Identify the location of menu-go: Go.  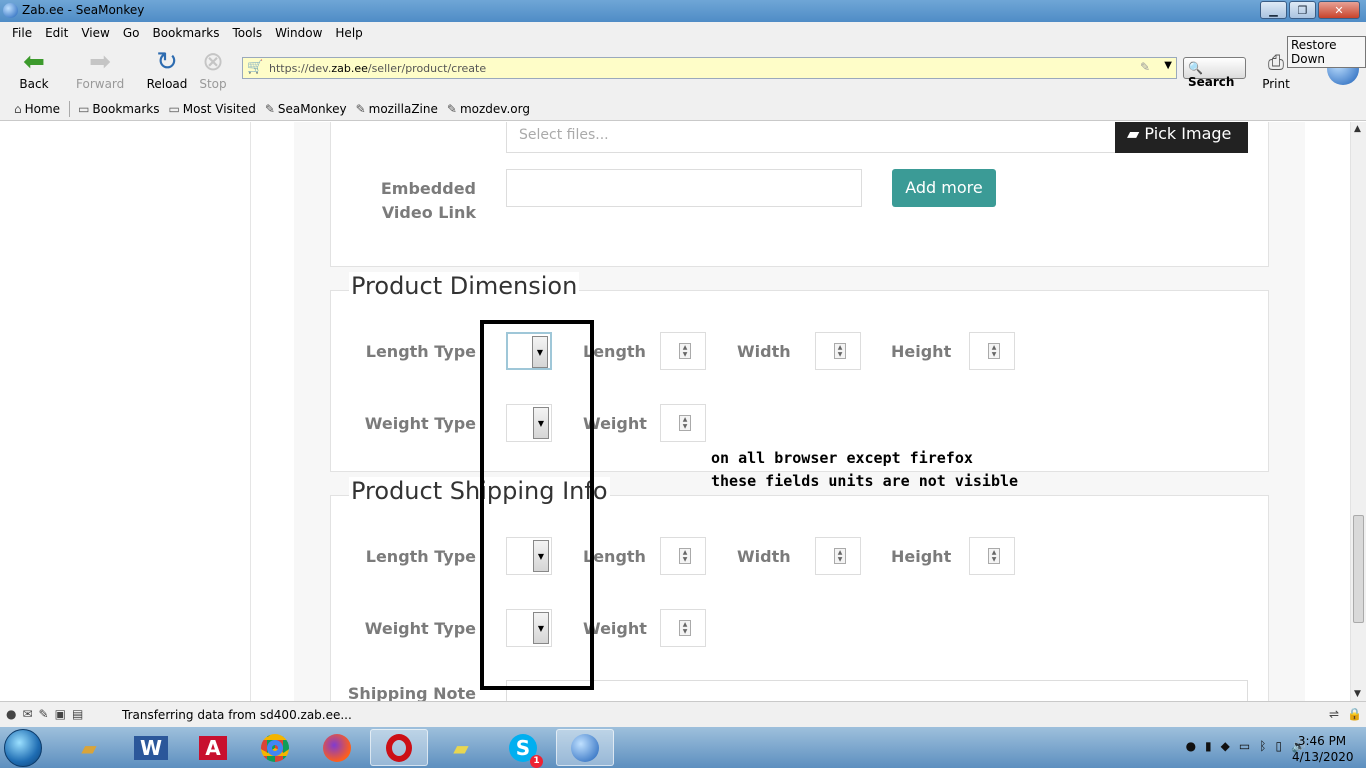
(131, 33).